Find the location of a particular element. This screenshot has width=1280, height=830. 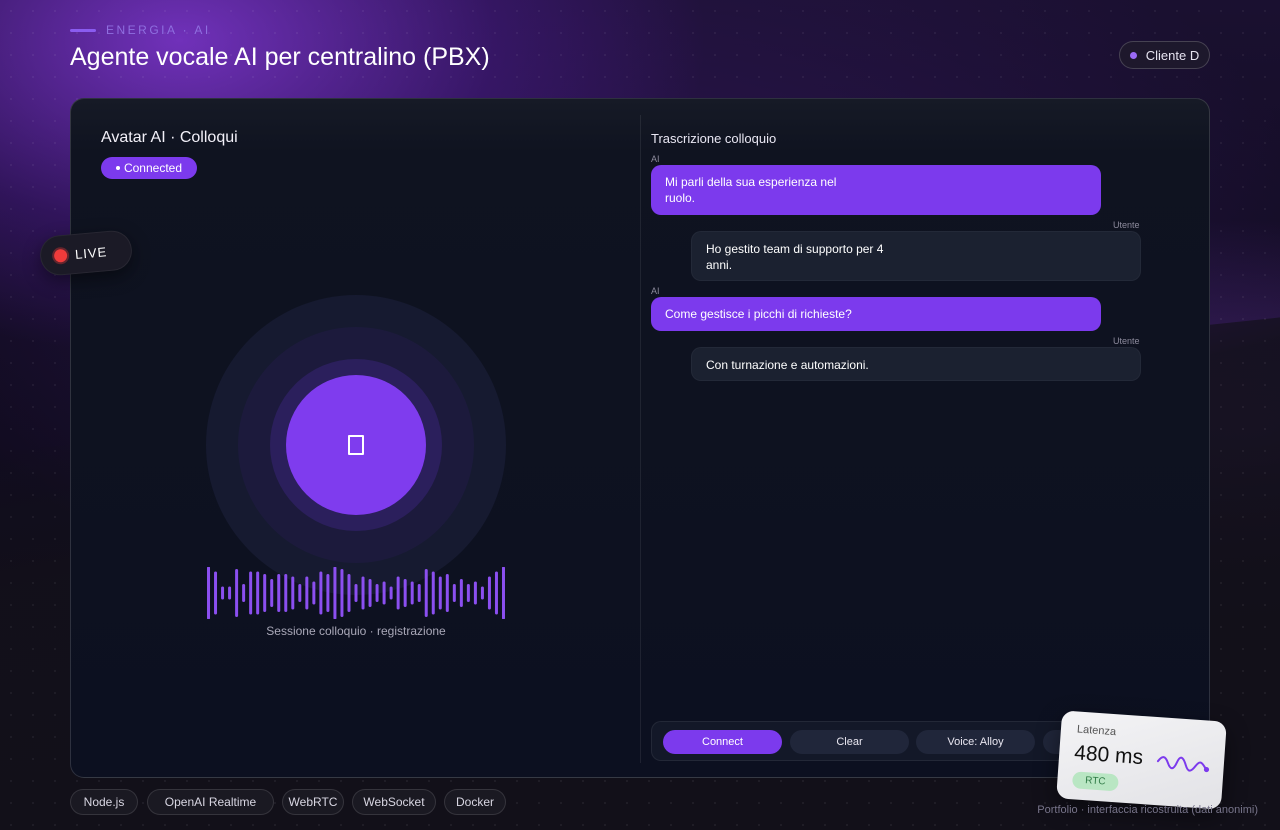

latency-value: 480 ms is located at coordinates (1108, 755).